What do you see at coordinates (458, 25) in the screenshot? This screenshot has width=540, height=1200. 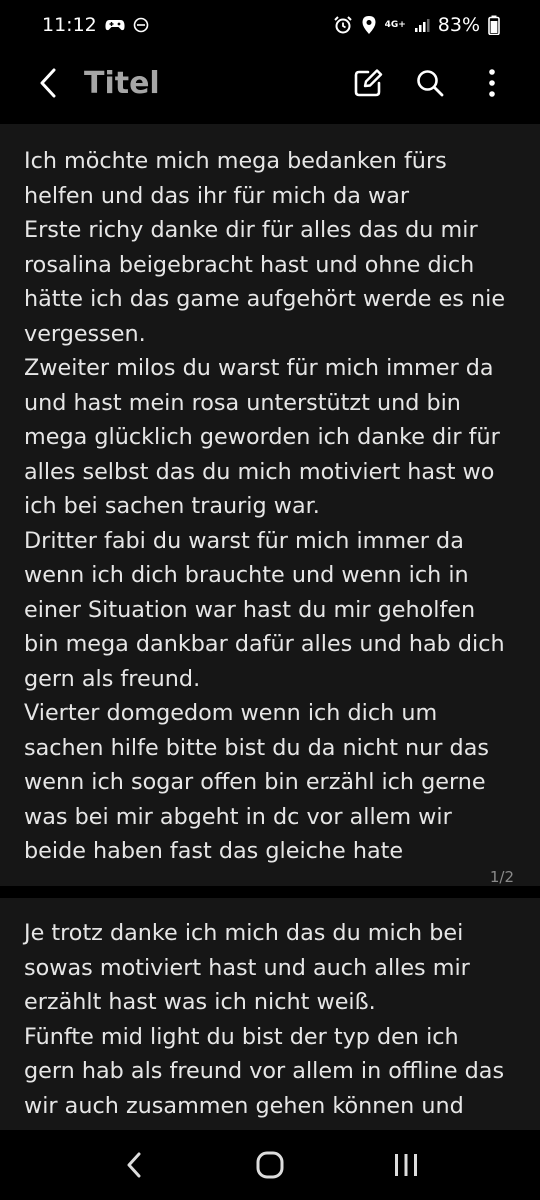 I see `battery-percentage: 83%` at bounding box center [458, 25].